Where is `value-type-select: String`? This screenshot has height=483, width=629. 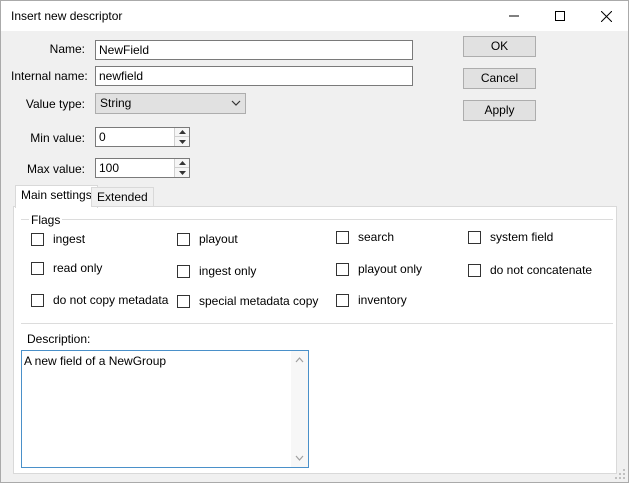 value-type-select: String is located at coordinates (170, 103).